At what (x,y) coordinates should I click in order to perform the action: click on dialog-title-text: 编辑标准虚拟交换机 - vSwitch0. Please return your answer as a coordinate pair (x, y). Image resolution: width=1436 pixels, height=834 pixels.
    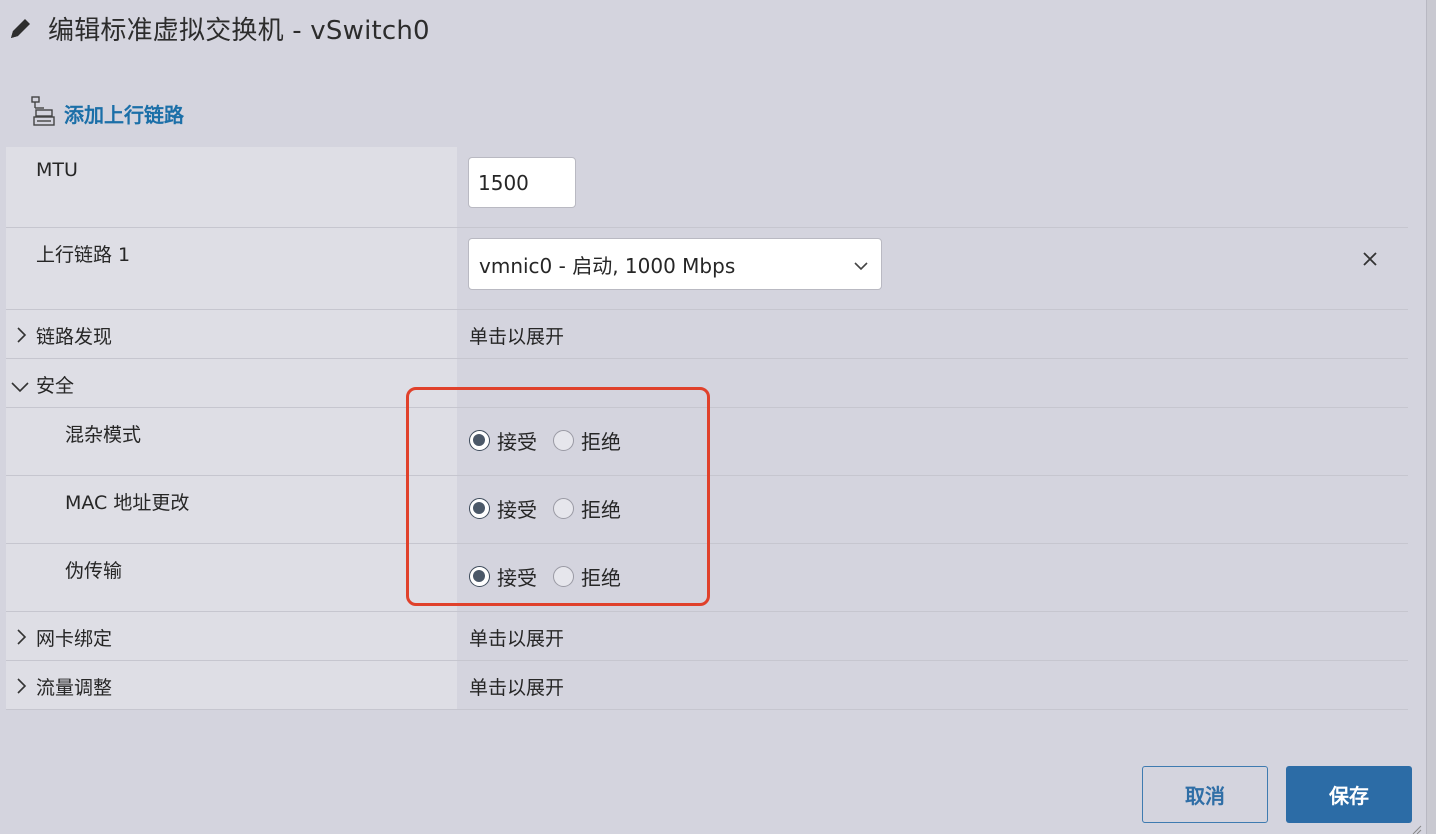
    Looking at the image, I should click on (239, 30).